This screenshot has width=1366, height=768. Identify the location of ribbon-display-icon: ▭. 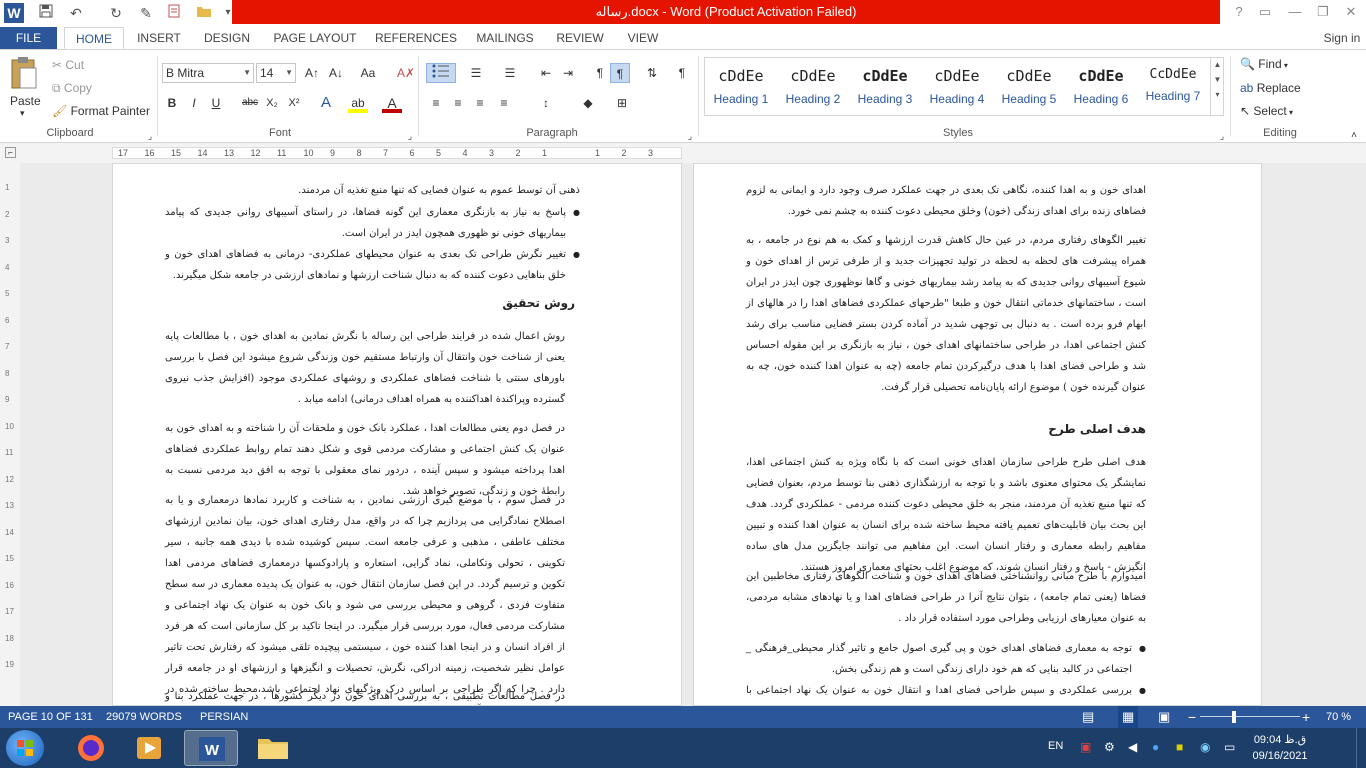
(1265, 12).